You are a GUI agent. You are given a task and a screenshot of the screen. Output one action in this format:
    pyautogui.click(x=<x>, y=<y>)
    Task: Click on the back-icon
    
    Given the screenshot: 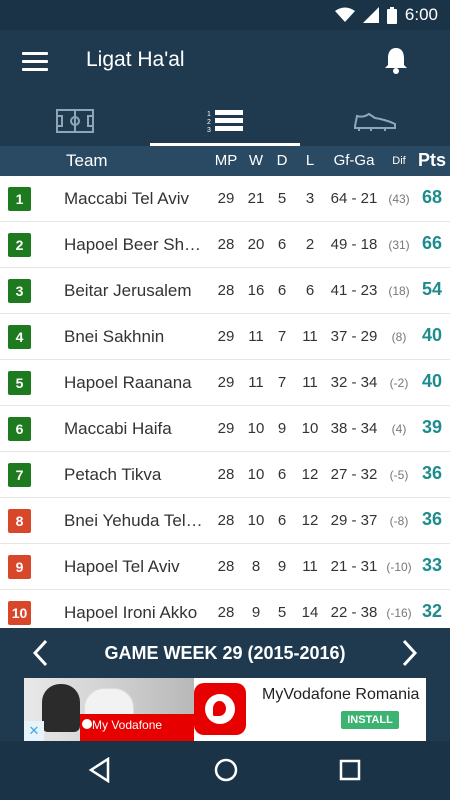 What is the action you would take?
    pyautogui.click(x=100, y=770)
    